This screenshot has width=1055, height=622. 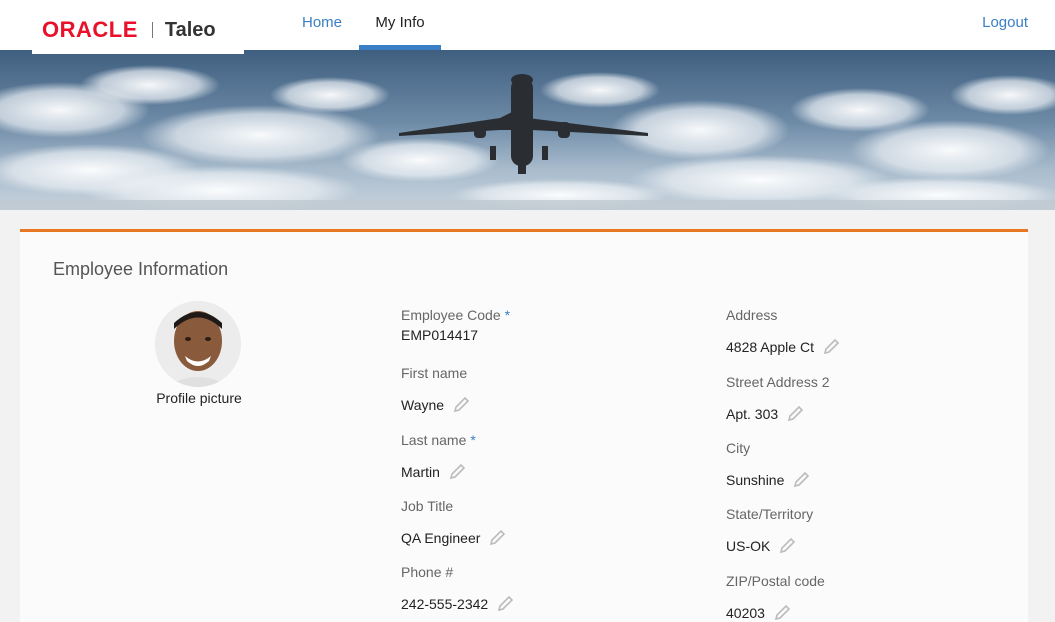 What do you see at coordinates (434, 373) in the screenshot?
I see `first-name-label: First name` at bounding box center [434, 373].